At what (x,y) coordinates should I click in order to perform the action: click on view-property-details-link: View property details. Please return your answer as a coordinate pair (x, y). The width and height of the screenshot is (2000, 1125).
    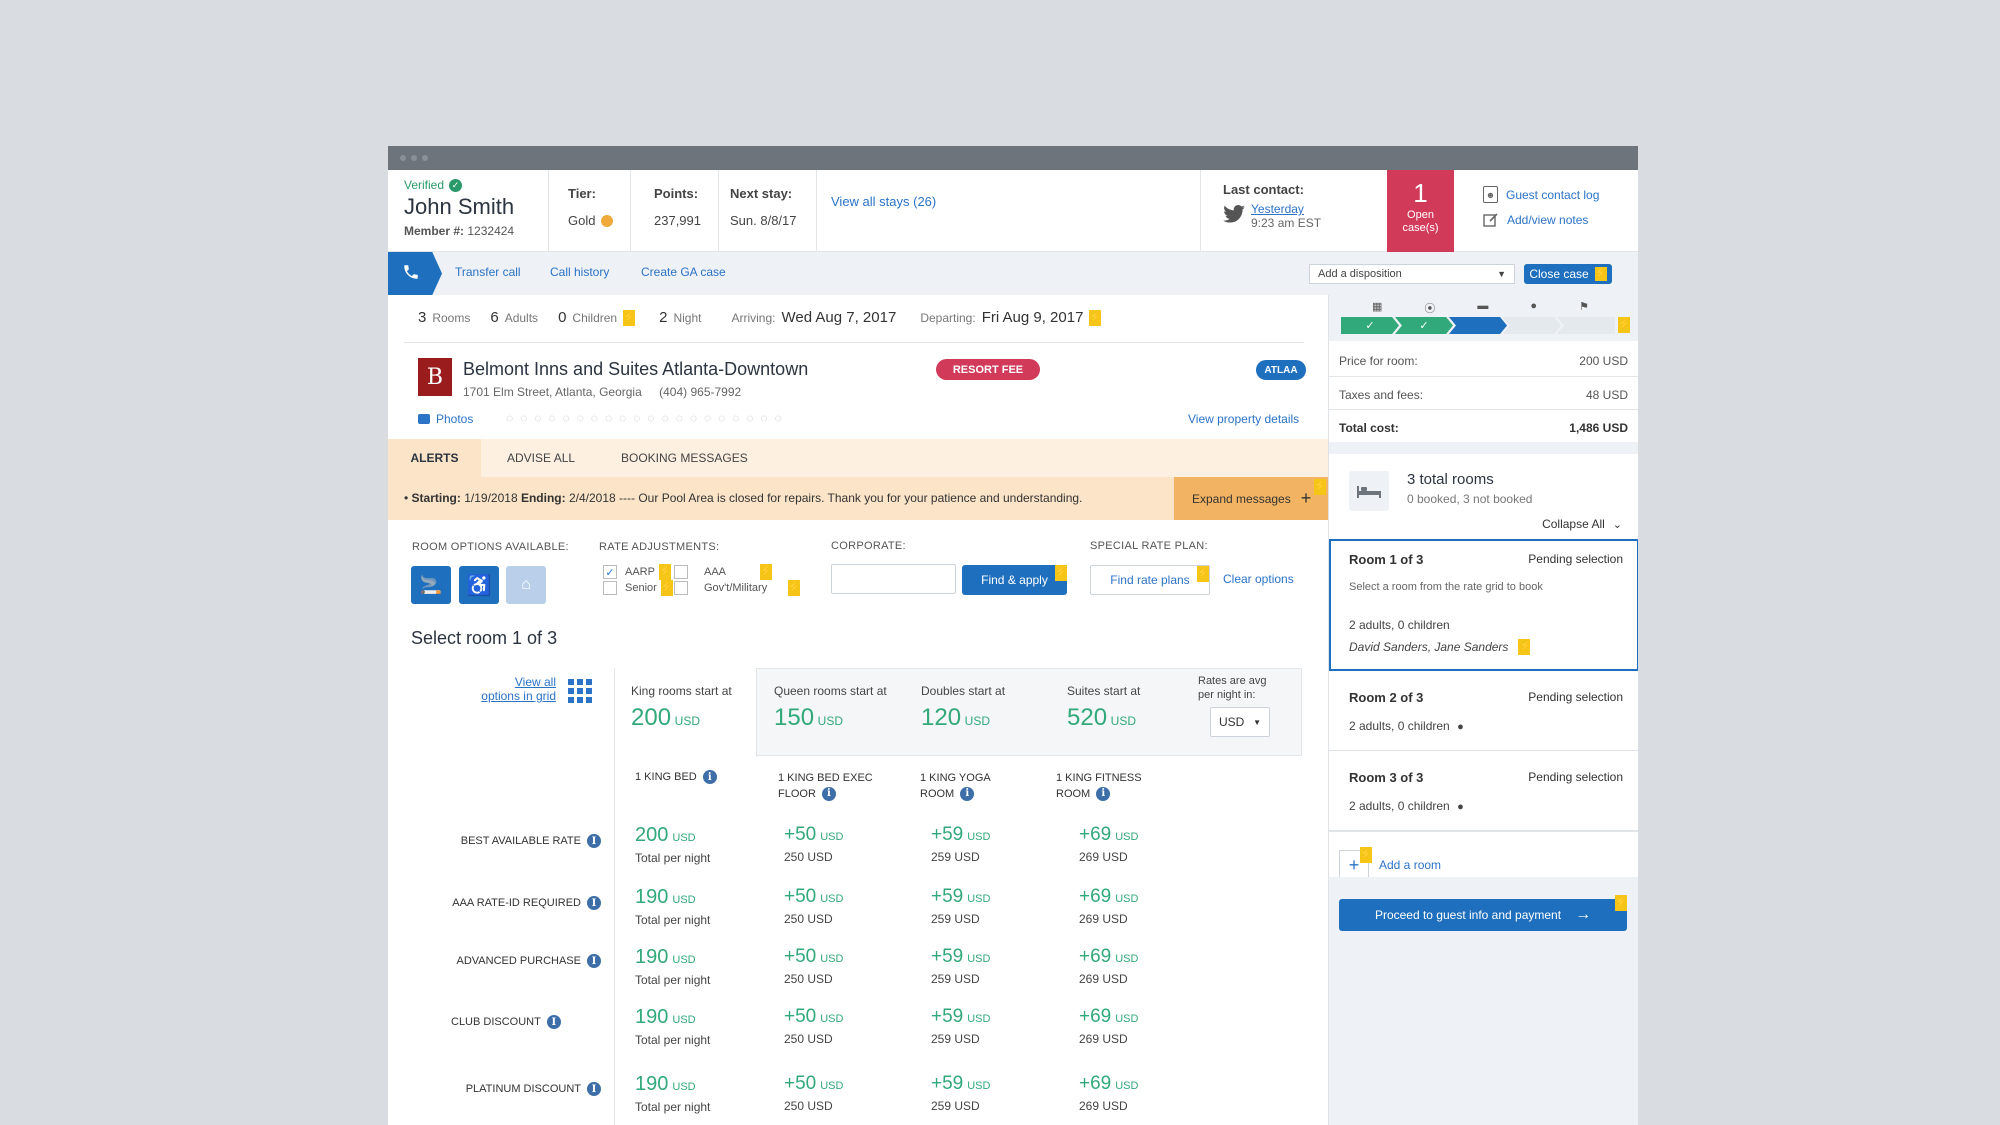
    Looking at the image, I should click on (1243, 419).